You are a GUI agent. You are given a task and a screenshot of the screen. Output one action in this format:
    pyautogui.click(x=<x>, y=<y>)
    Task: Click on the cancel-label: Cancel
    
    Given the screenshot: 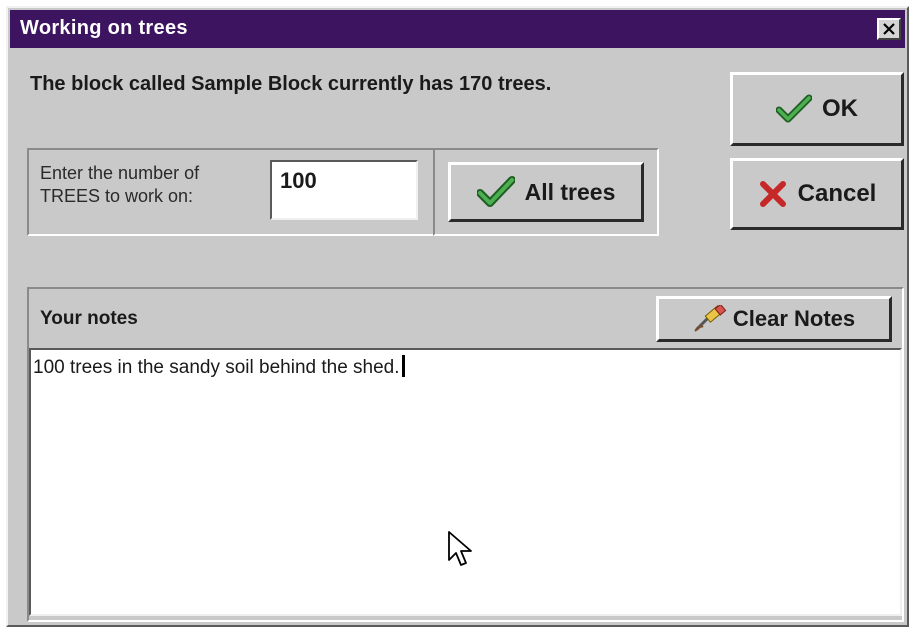 What is the action you would take?
    pyautogui.click(x=837, y=193)
    